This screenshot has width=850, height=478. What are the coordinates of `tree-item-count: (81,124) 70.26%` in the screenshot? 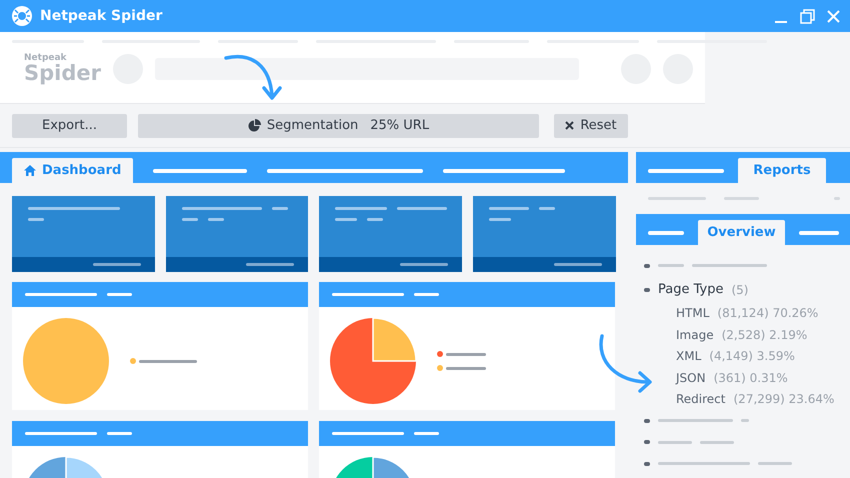 It's located at (767, 313).